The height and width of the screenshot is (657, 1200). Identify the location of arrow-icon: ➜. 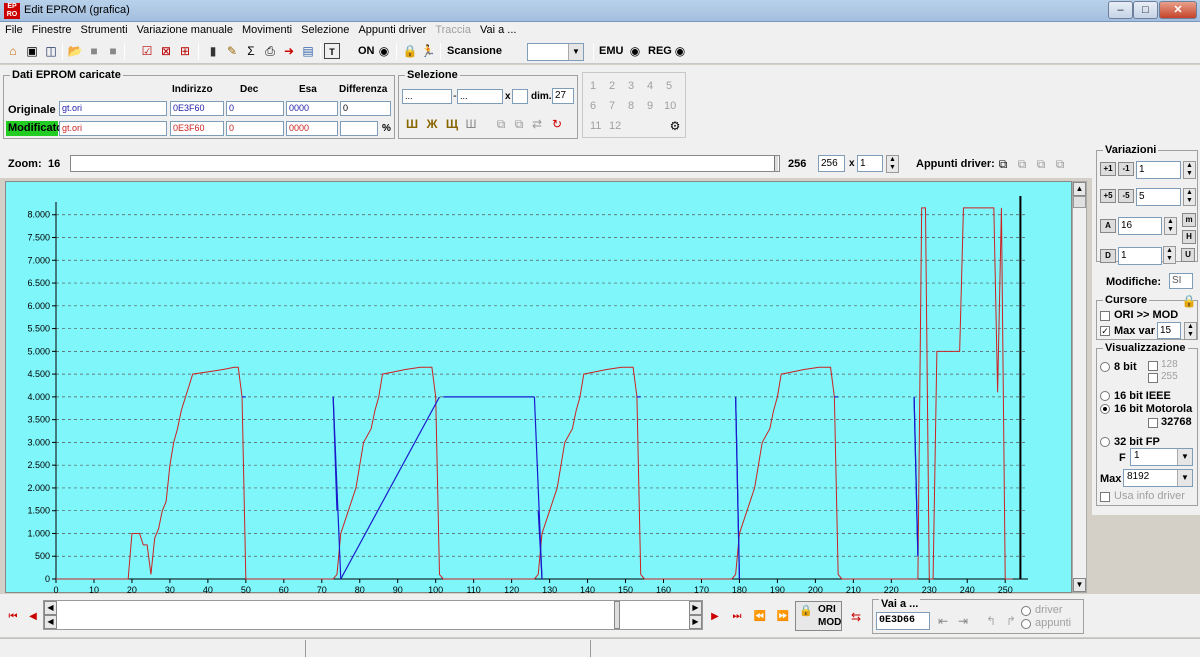
(289, 51).